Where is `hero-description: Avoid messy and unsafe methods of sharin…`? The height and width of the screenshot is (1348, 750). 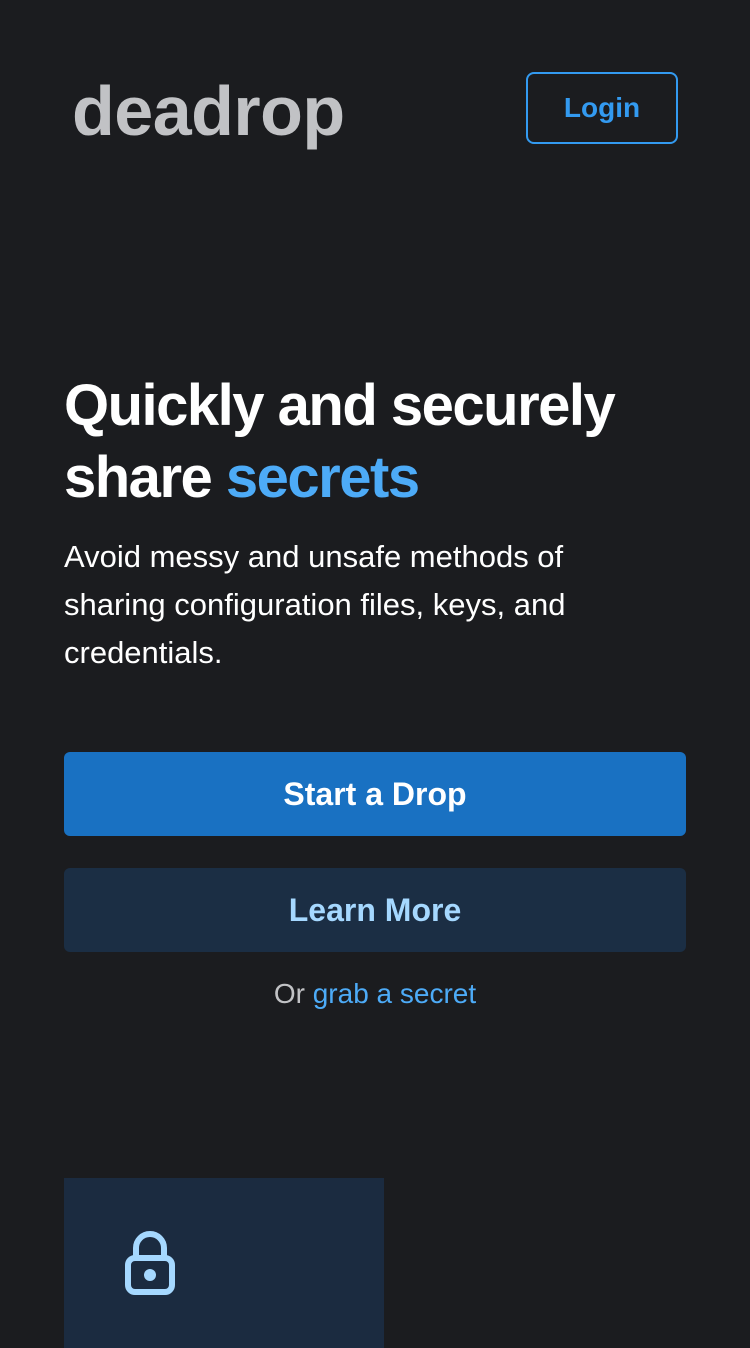
hero-description: Avoid messy and unsafe methods of sharin… is located at coordinates (315, 604).